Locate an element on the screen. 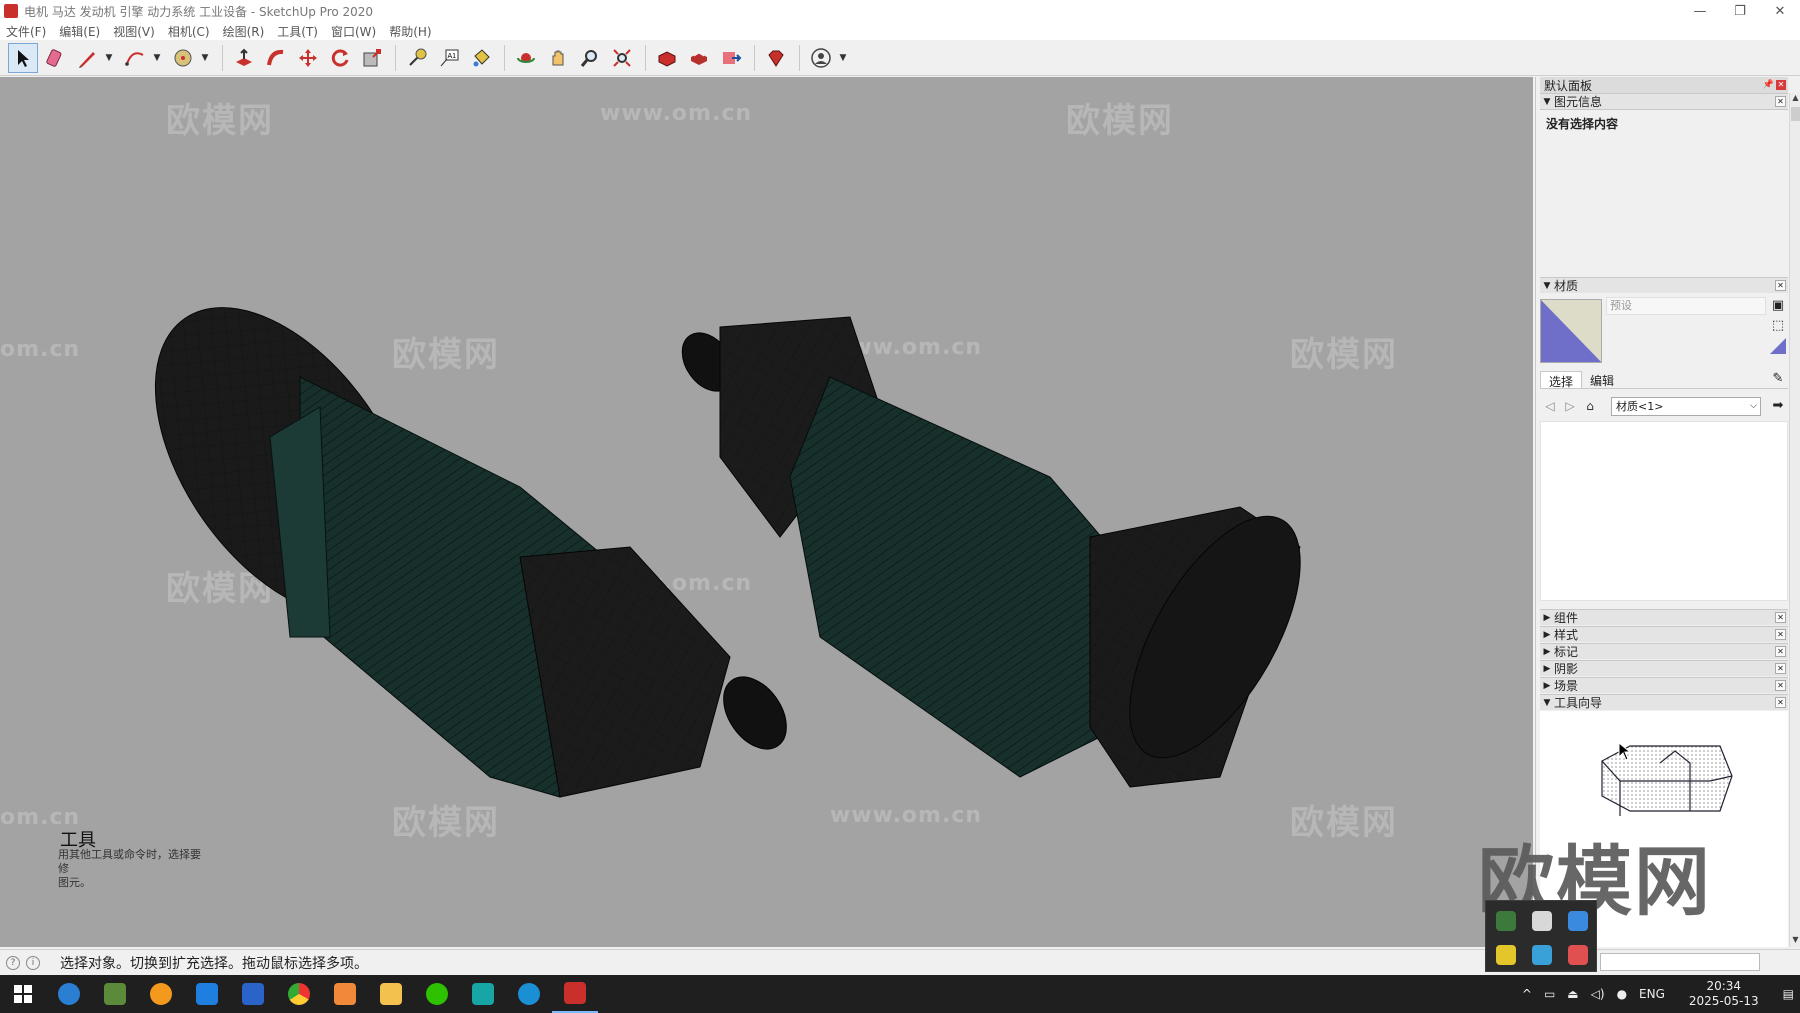  extension-warehouse-button is located at coordinates (699, 58).